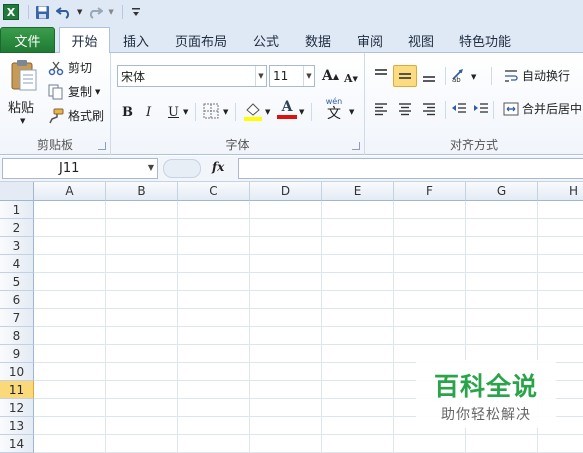  I want to click on font-color-dropdown-icon: ▼, so click(301, 112).